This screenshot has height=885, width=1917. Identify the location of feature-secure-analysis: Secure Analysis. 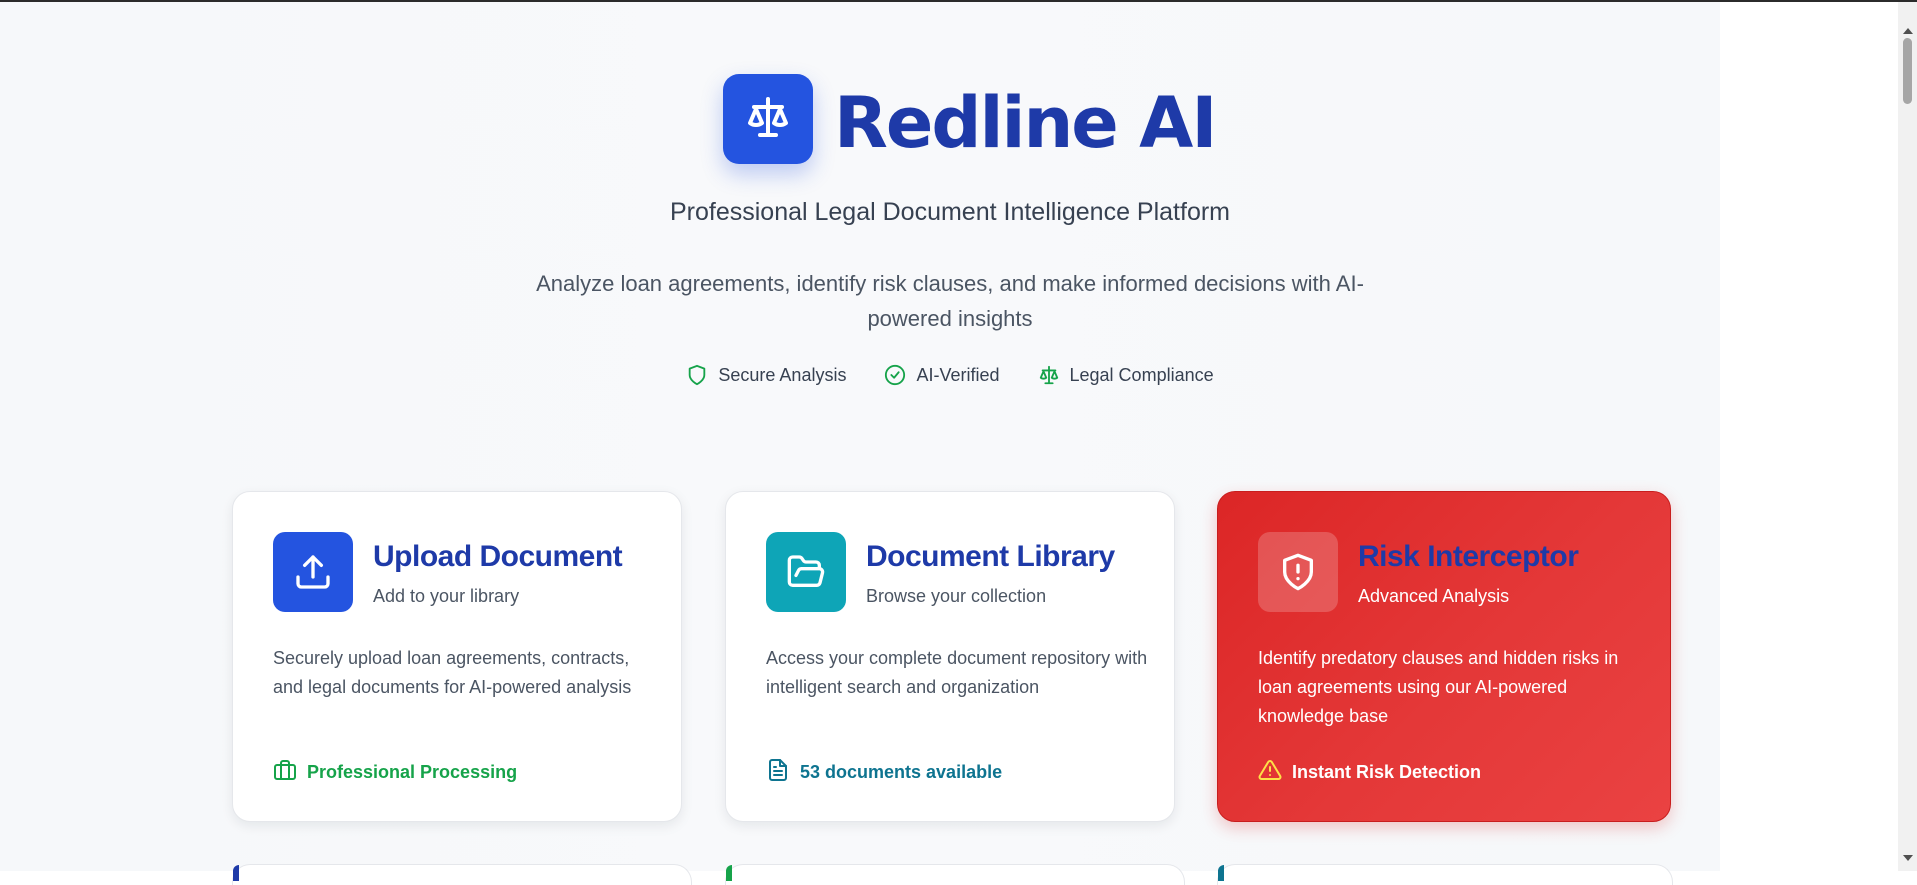
(766, 375).